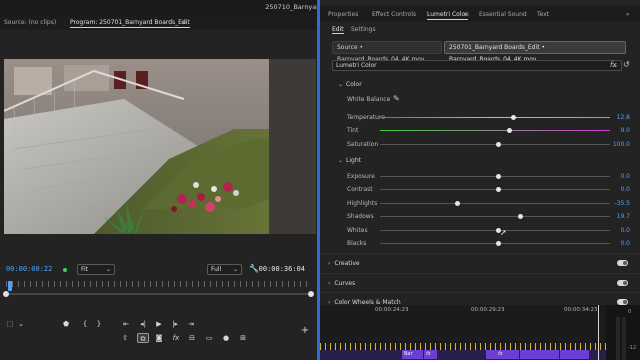 The width and height of the screenshot is (640, 360). I want to click on tab-text: Text, so click(543, 14).